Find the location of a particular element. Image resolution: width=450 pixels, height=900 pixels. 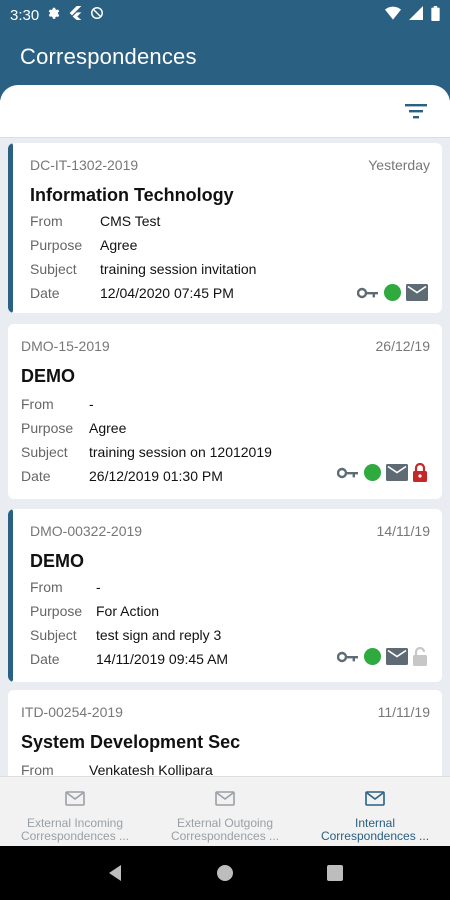

page-title: Correspondences is located at coordinates (108, 56).